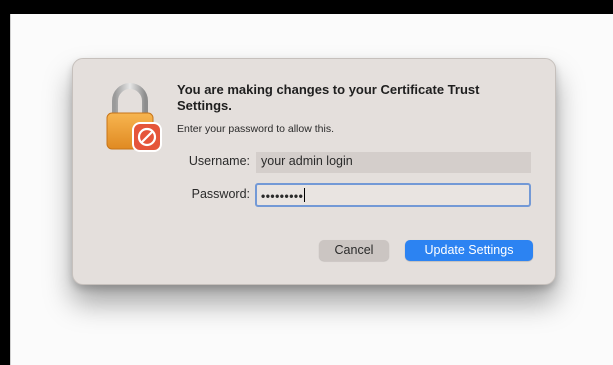 This screenshot has width=613, height=365. I want to click on password-label: Password:, so click(220, 194).